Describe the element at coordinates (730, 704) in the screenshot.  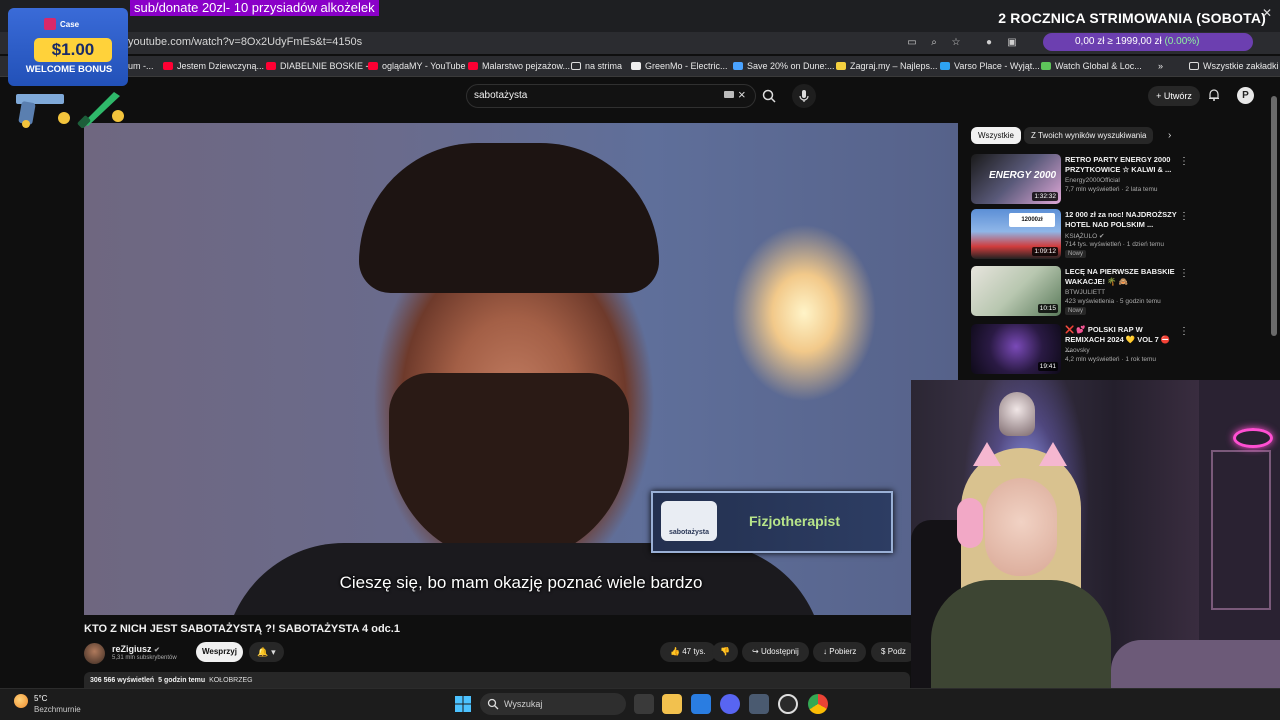
I see `discord-icon` at that location.